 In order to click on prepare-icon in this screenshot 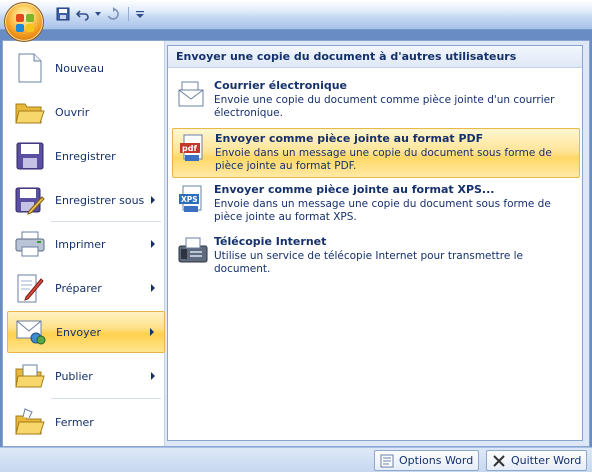, I will do `click(30, 288)`.